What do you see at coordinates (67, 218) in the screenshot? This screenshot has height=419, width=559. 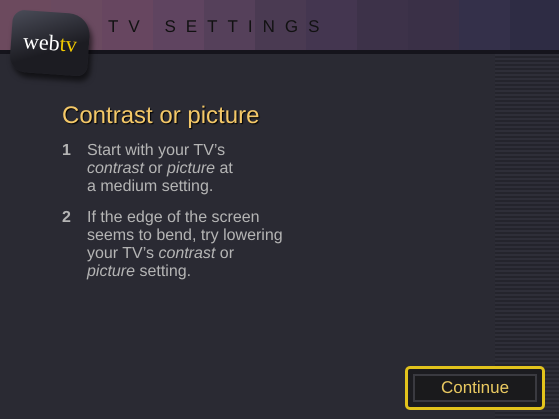 I see `step-number: 2` at bounding box center [67, 218].